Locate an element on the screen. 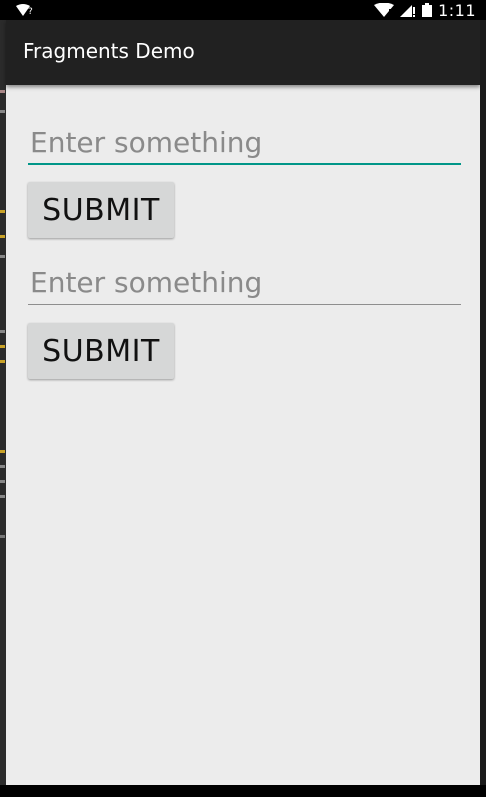 This screenshot has height=797, width=486. first-fragment-text-input is located at coordinates (244, 143).